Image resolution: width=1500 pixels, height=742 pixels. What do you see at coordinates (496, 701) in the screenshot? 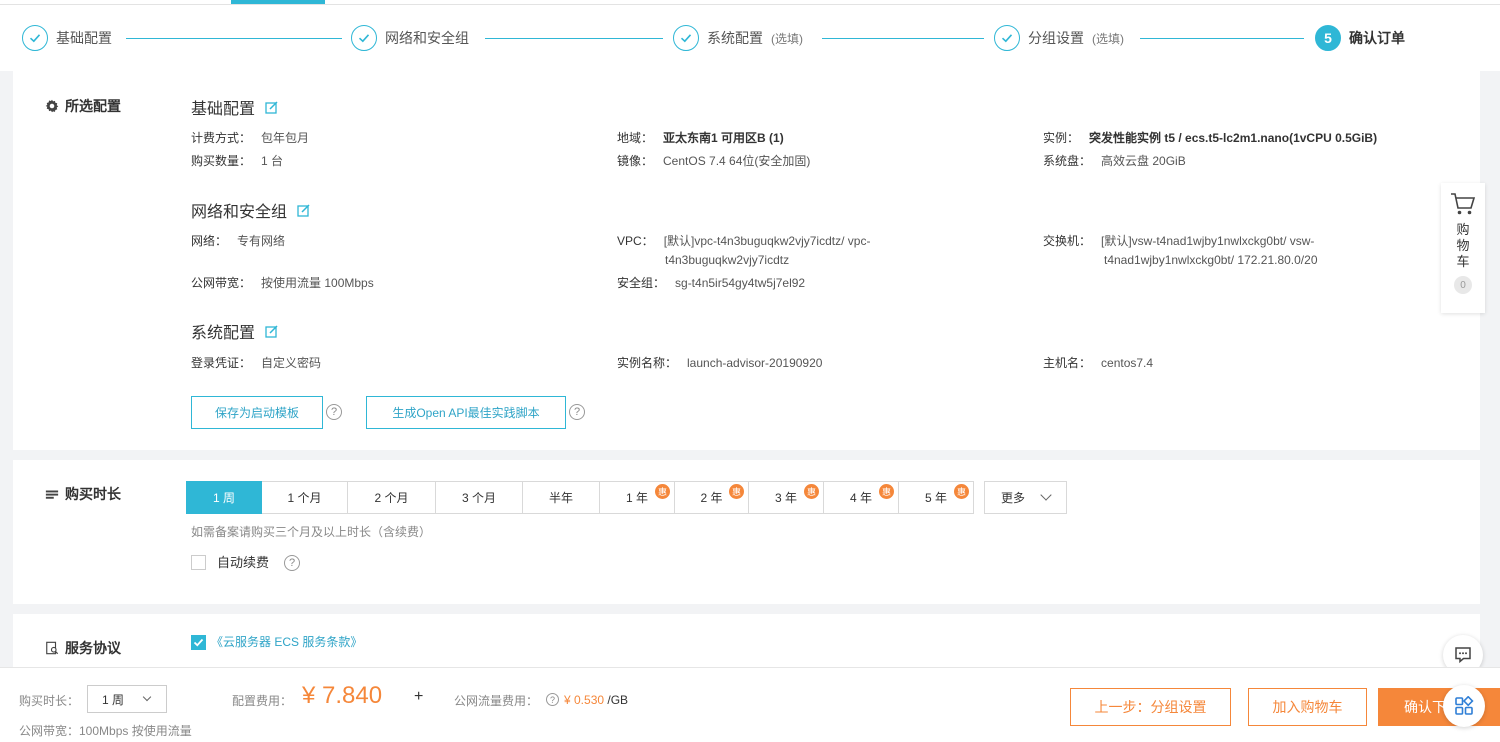
I see `traffic-fee-label: 公网流量费用：` at bounding box center [496, 701].